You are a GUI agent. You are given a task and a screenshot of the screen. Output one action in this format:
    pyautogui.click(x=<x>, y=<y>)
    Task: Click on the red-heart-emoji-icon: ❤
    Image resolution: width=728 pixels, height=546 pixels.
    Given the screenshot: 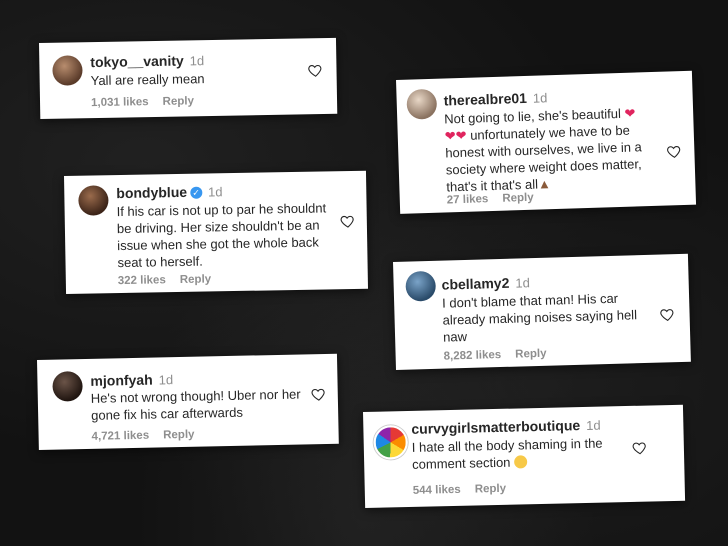 What is the action you would take?
    pyautogui.click(x=630, y=113)
    